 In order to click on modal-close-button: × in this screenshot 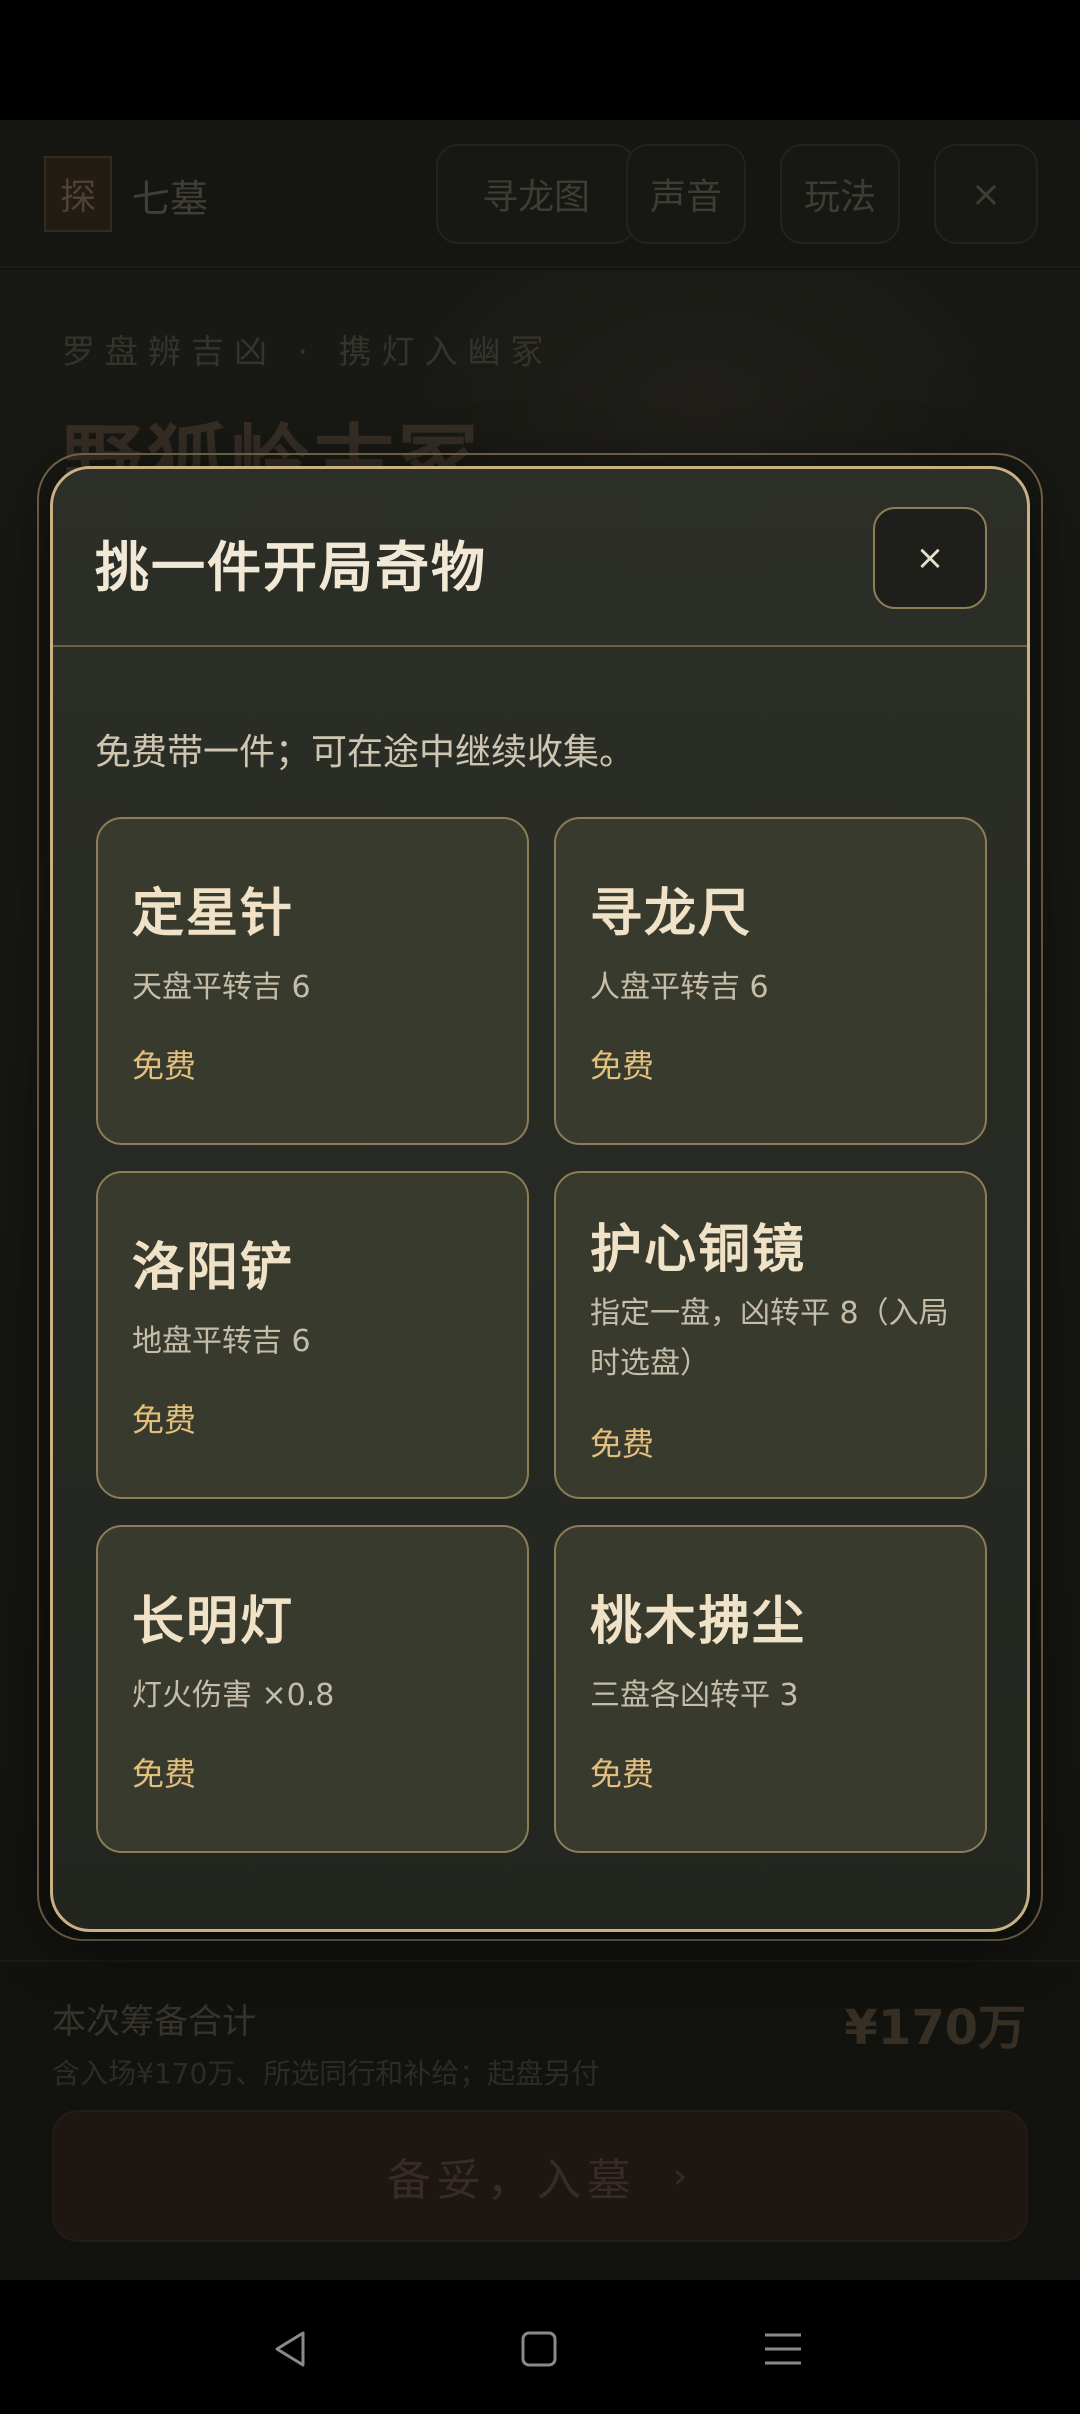, I will do `click(930, 558)`.